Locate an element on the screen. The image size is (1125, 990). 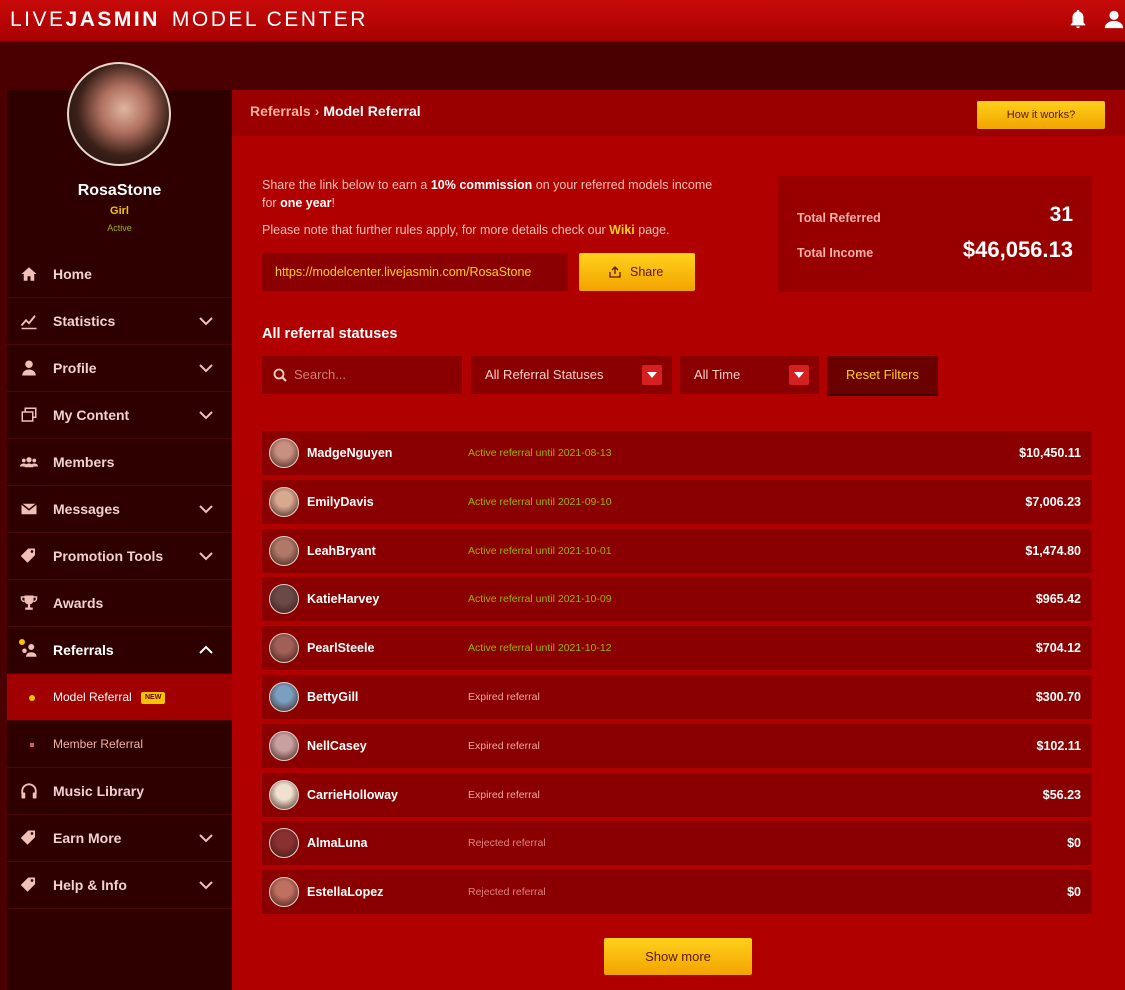
sidebar-item-help-info: Help & Info is located at coordinates (119, 885).